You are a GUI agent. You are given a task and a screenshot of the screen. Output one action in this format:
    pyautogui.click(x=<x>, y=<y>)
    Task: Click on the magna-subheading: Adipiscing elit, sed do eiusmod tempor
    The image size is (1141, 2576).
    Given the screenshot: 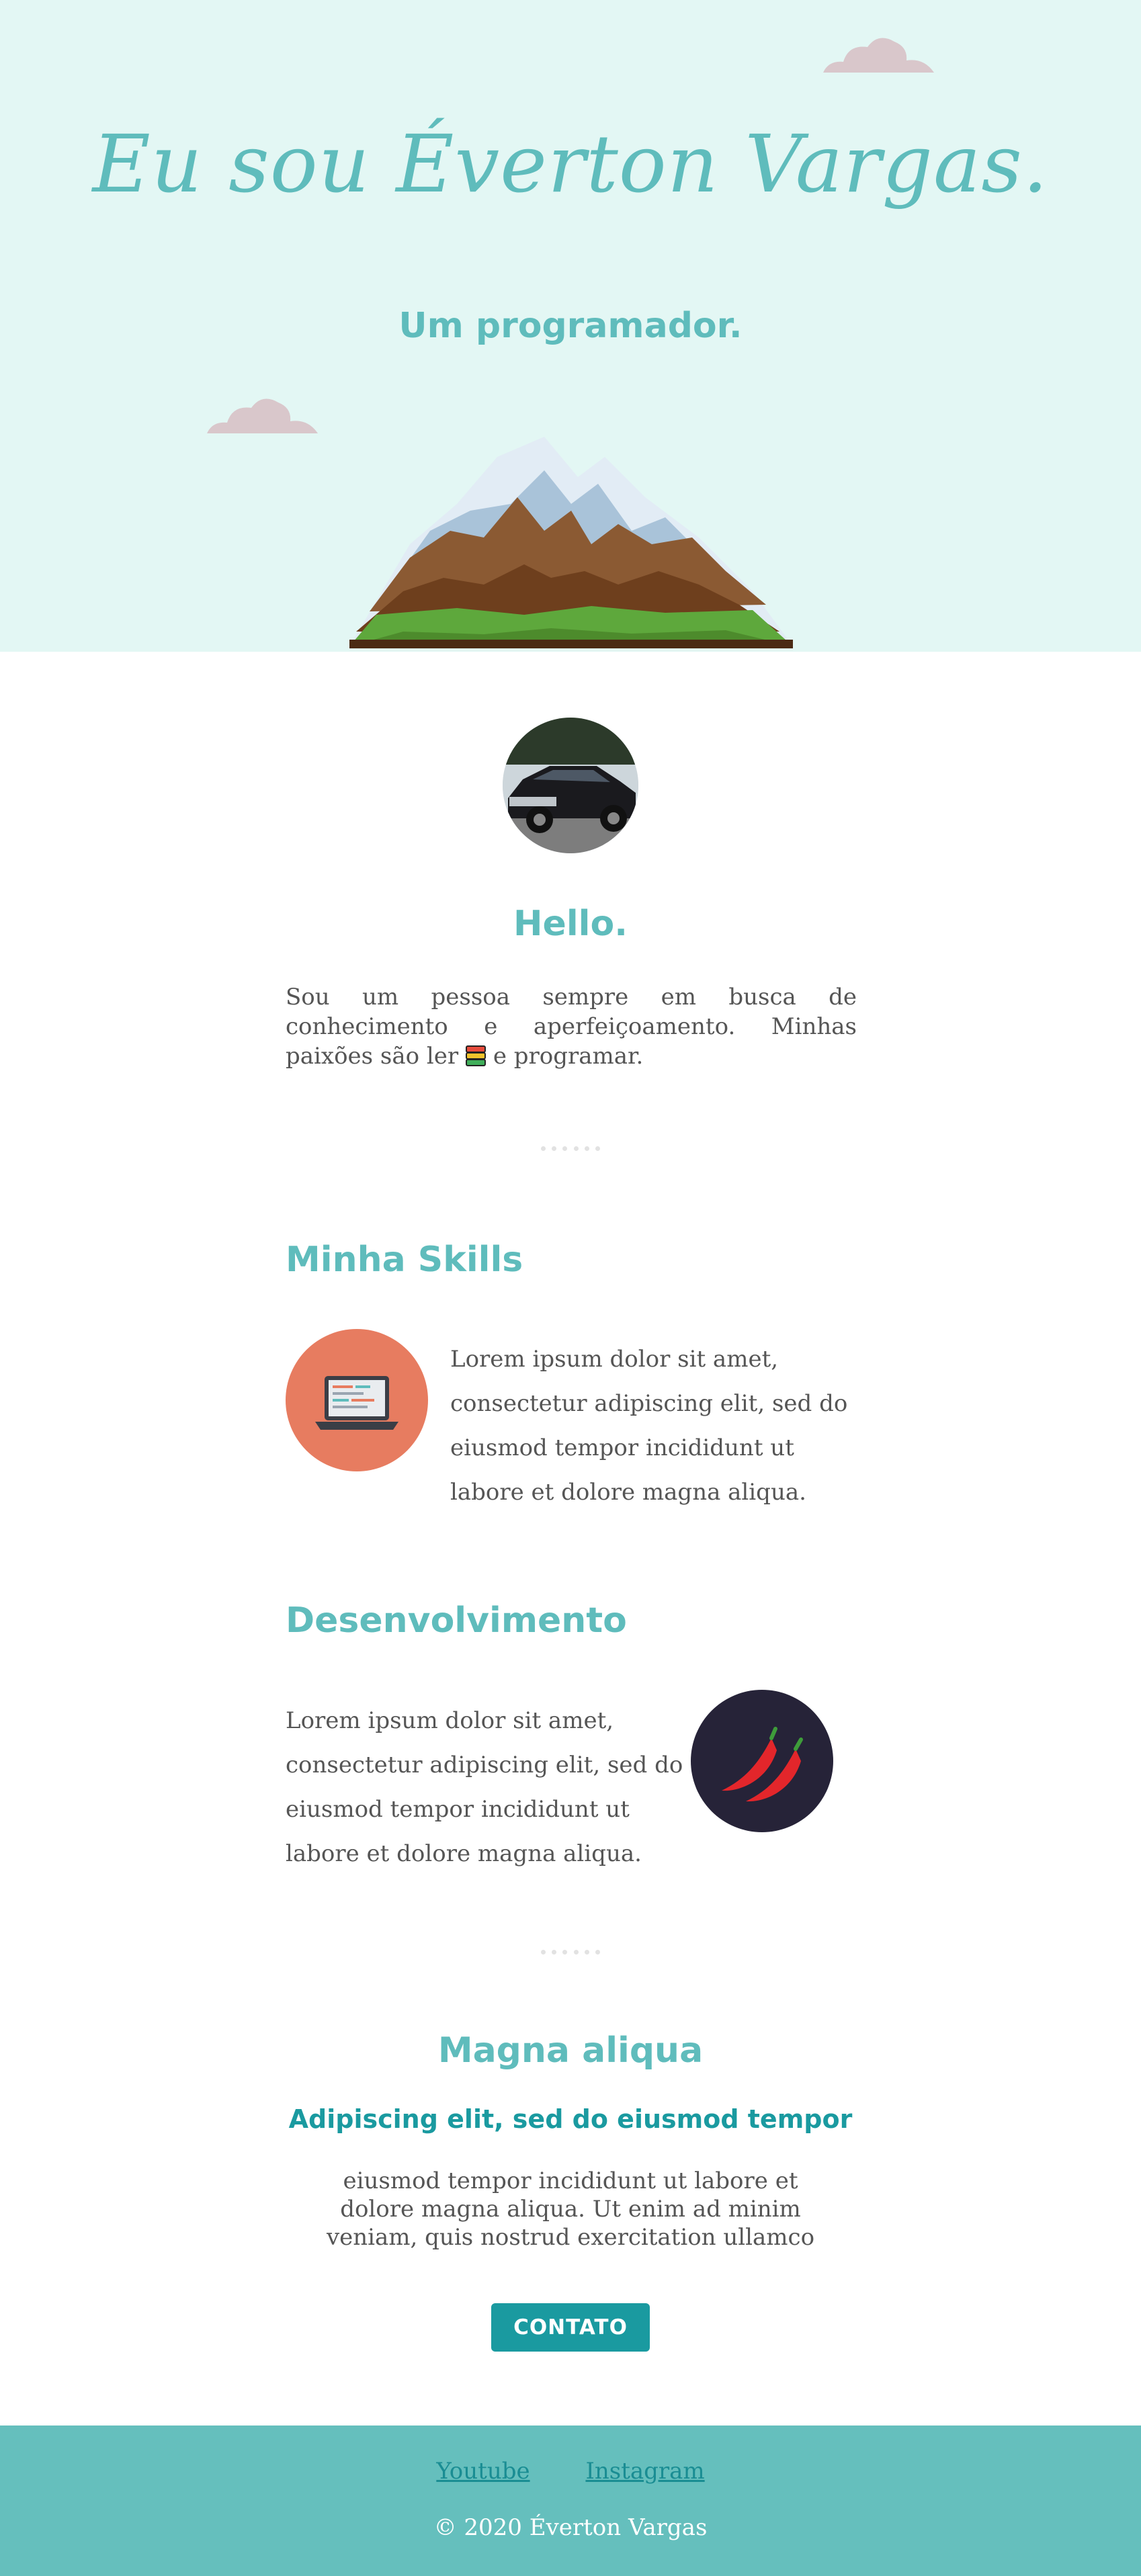 What is the action you would take?
    pyautogui.click(x=570, y=2119)
    